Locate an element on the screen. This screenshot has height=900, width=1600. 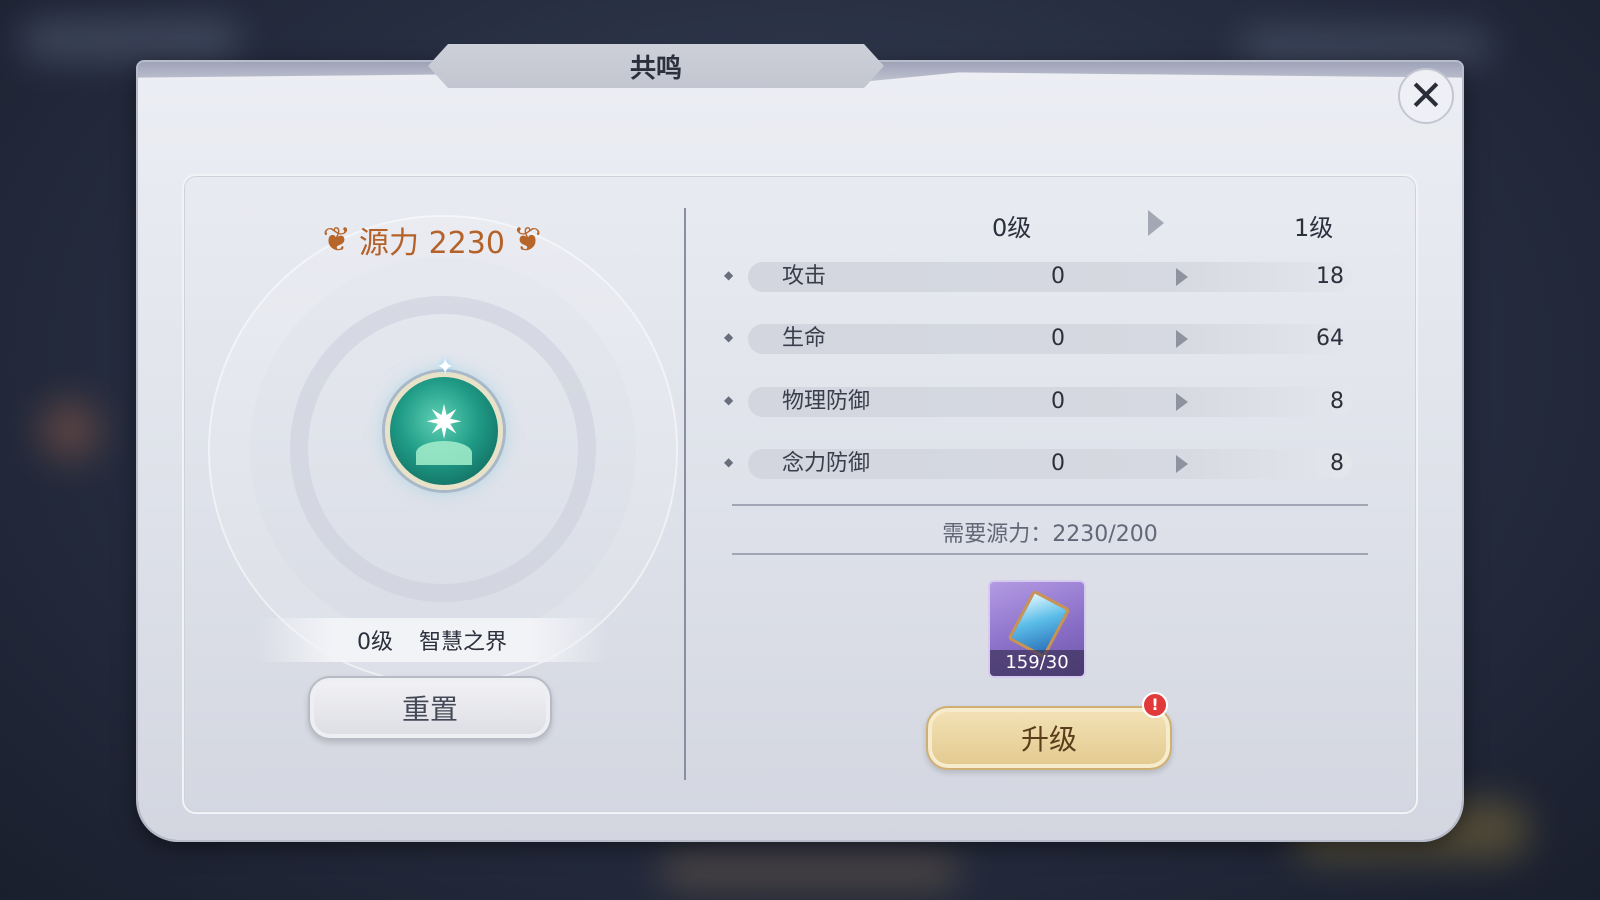
stat-next-value: 18 is located at coordinates (1330, 276).